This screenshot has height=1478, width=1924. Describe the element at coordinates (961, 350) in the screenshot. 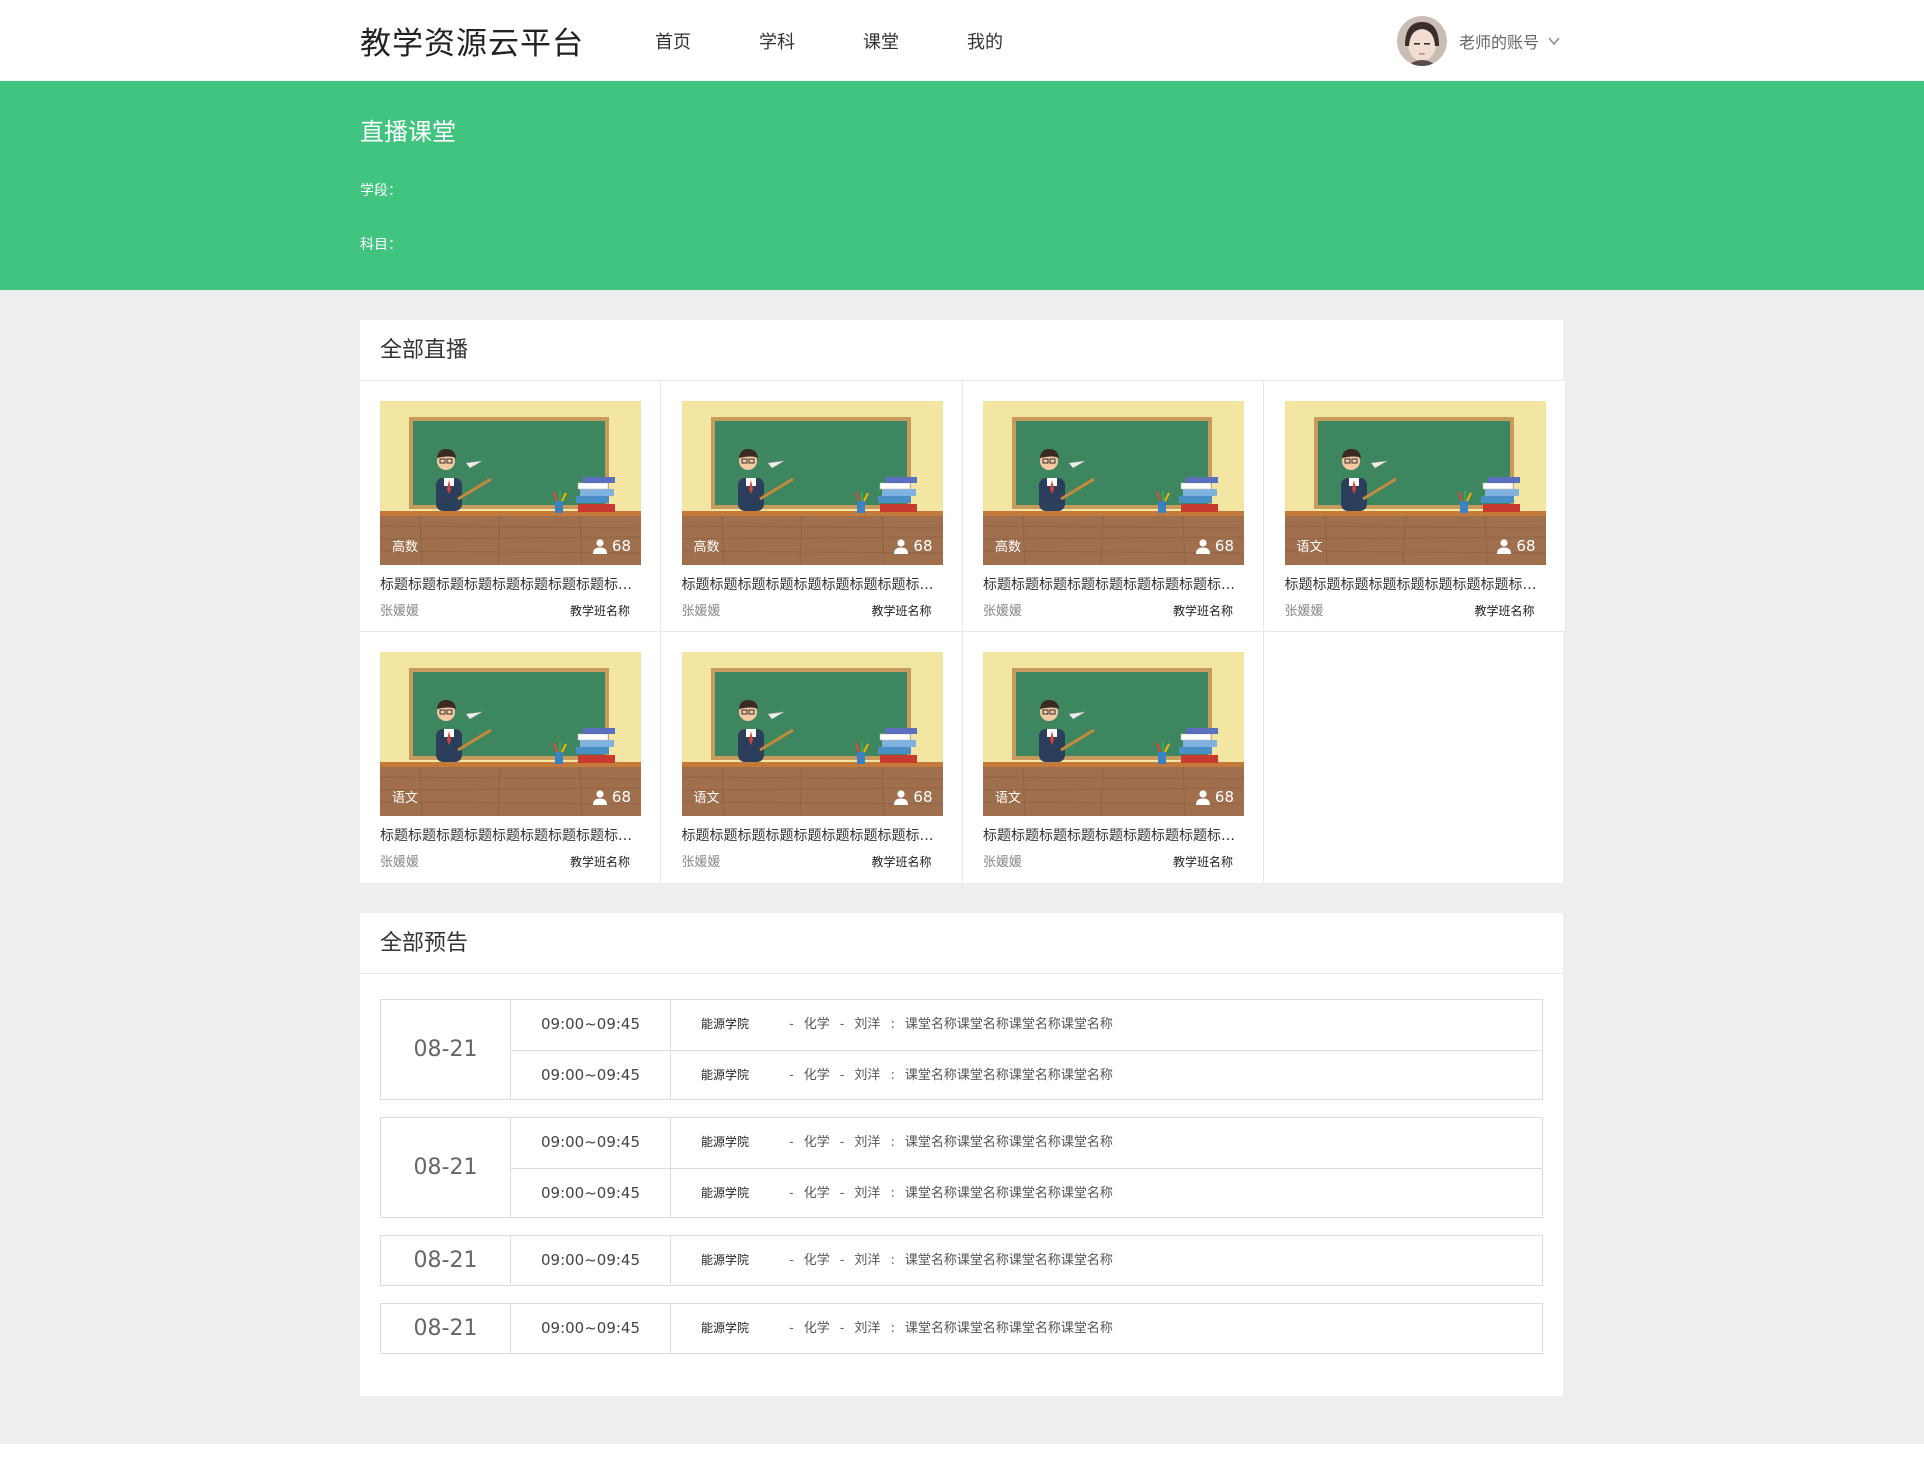

I see `live-panel-title: 全部直播` at that location.